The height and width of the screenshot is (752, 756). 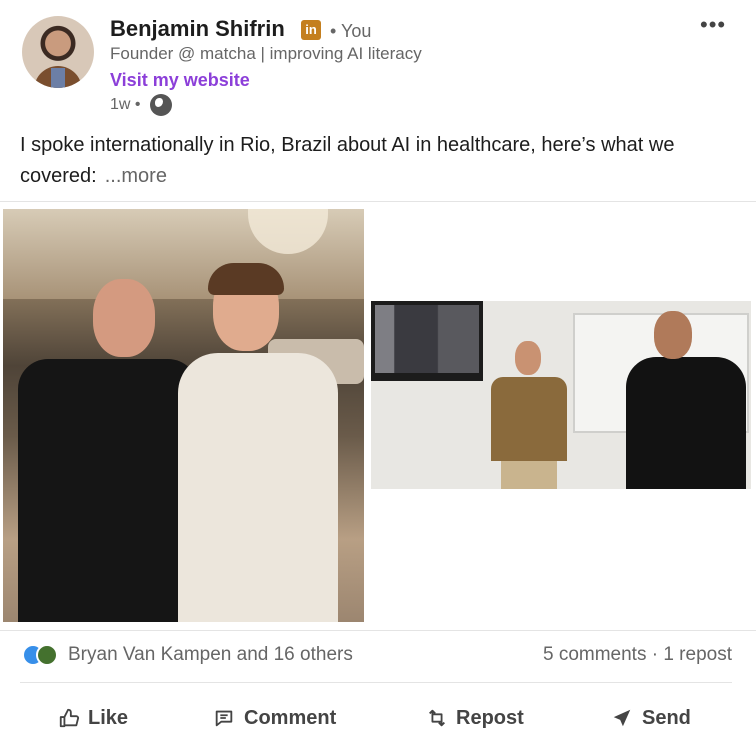 I want to click on send-icon, so click(x=622, y=718).